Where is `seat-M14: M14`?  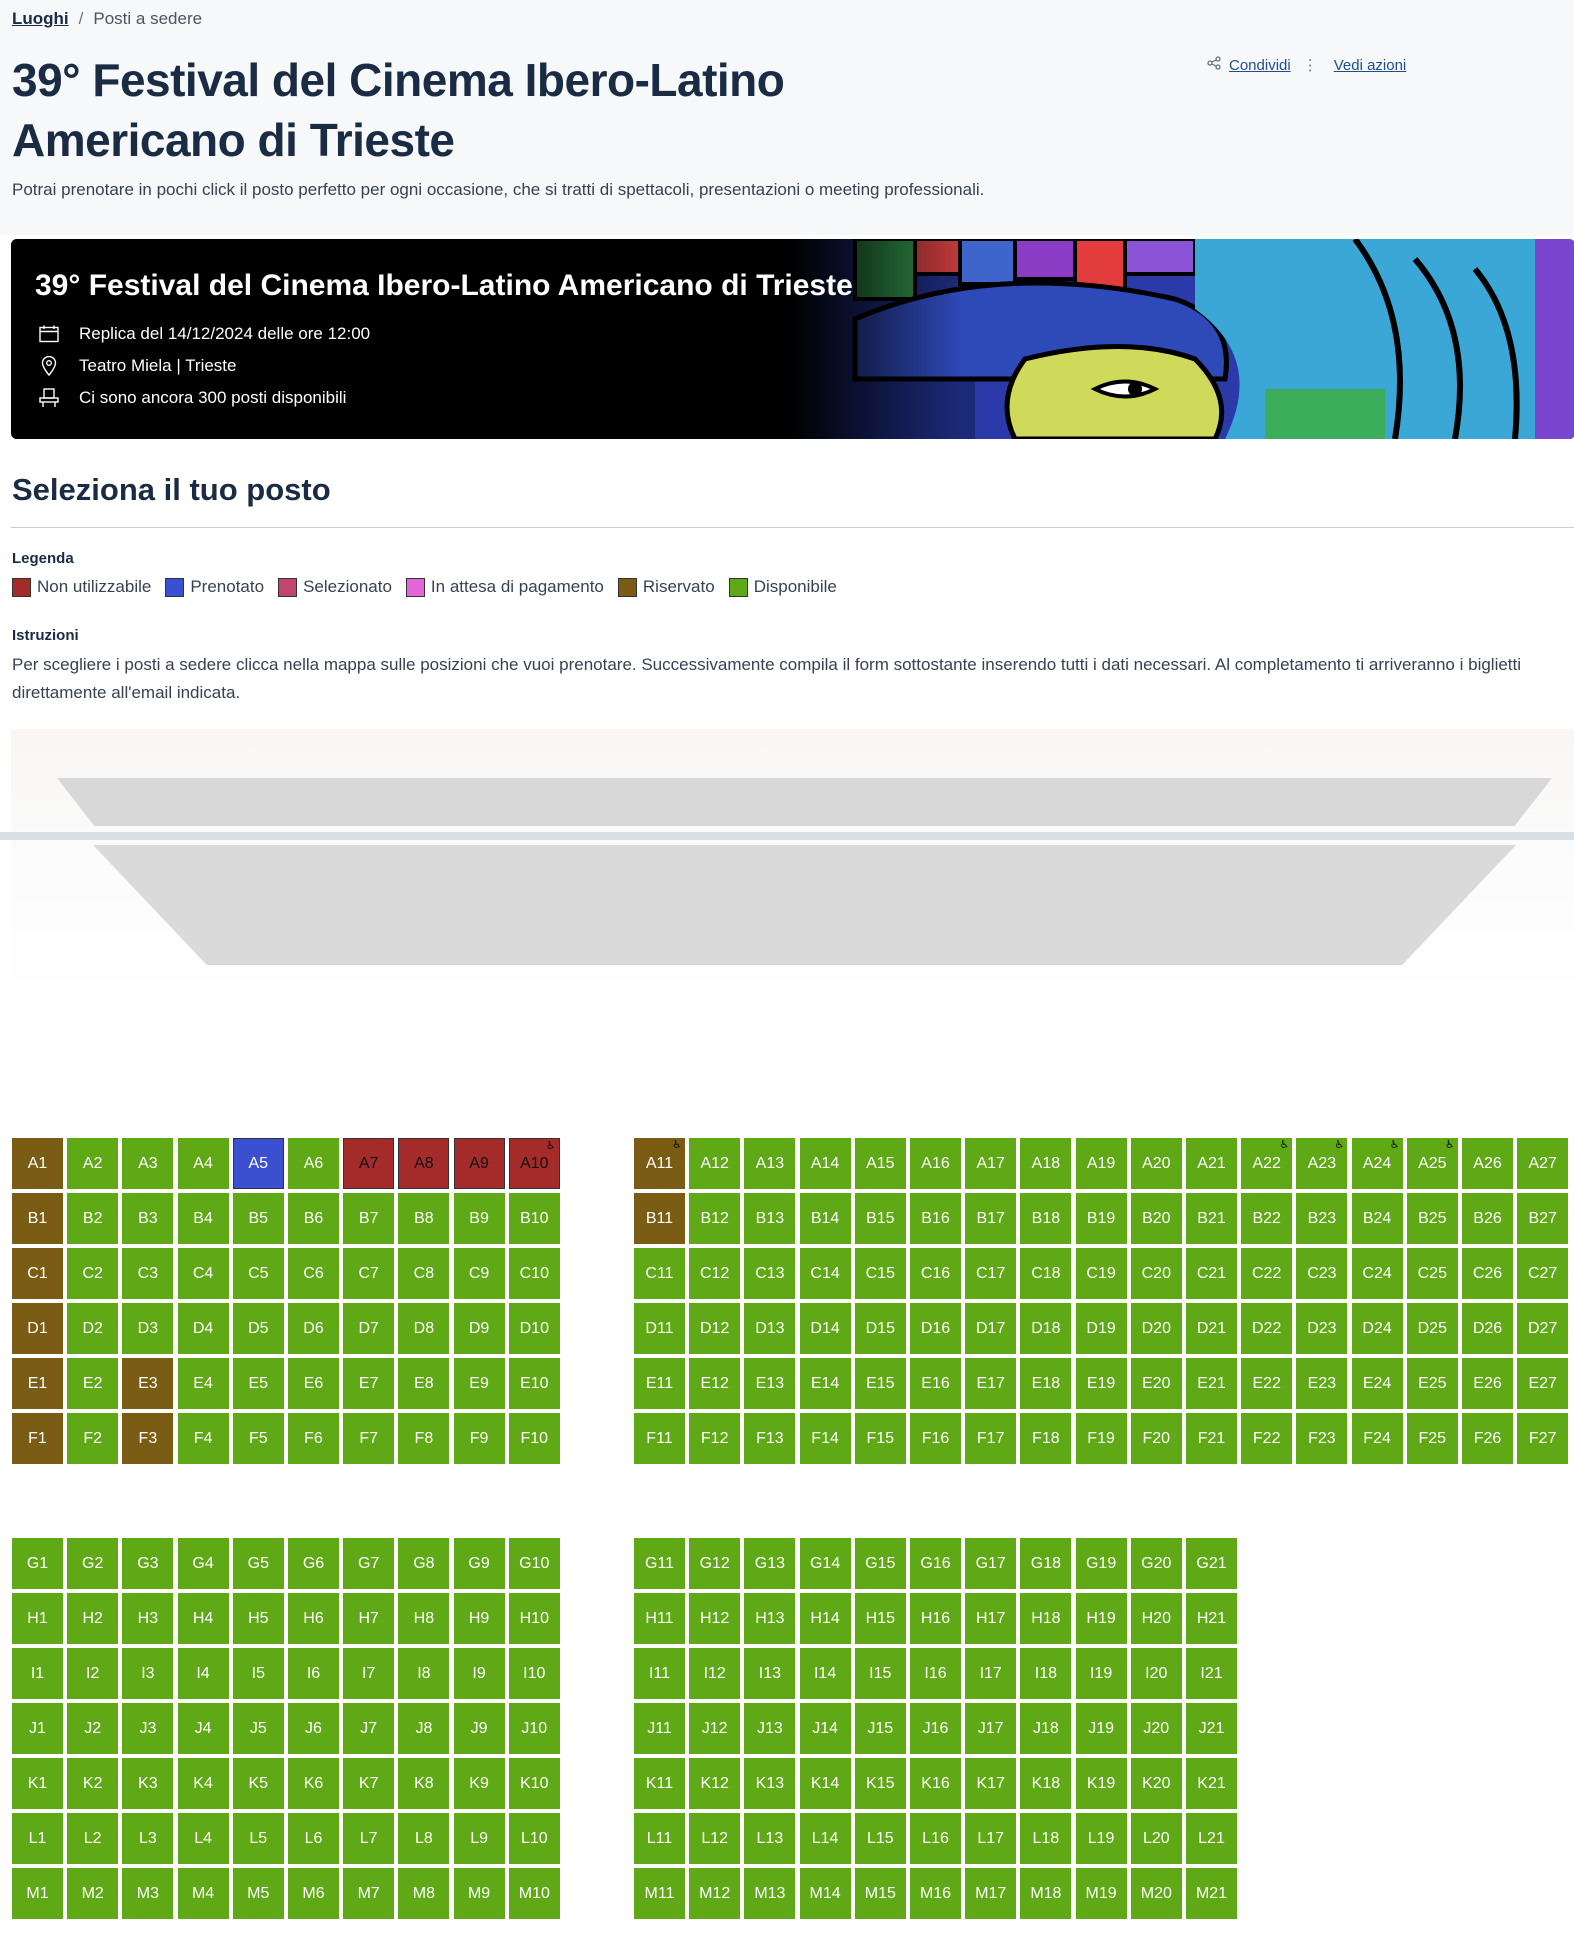
seat-M14: M14 is located at coordinates (825, 1893).